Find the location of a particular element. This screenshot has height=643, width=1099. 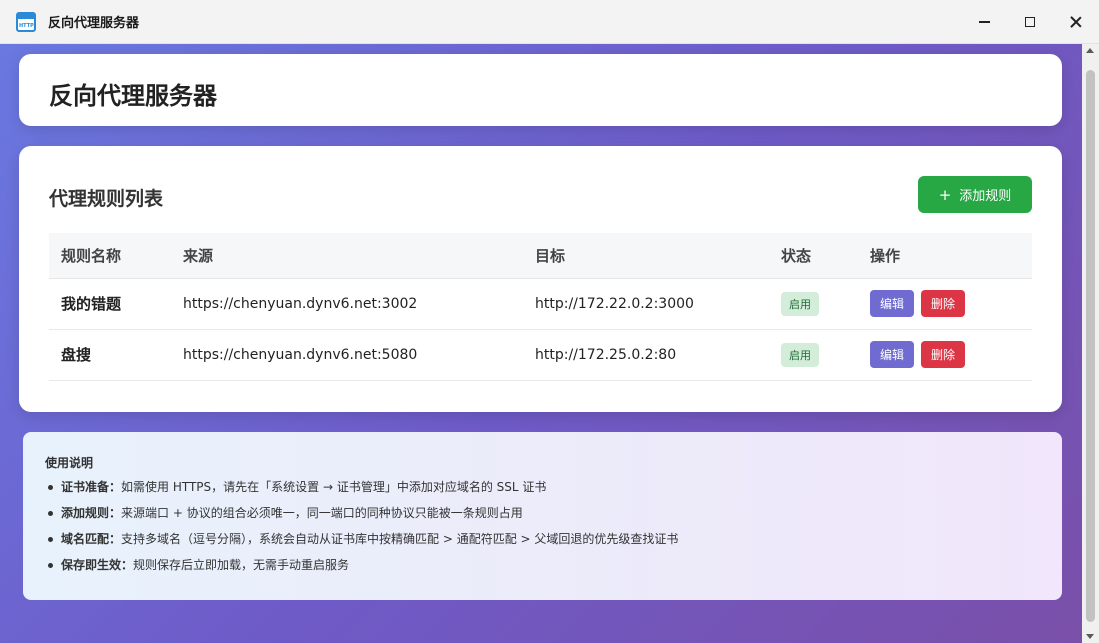

window-controls is located at coordinates (1030, 22).